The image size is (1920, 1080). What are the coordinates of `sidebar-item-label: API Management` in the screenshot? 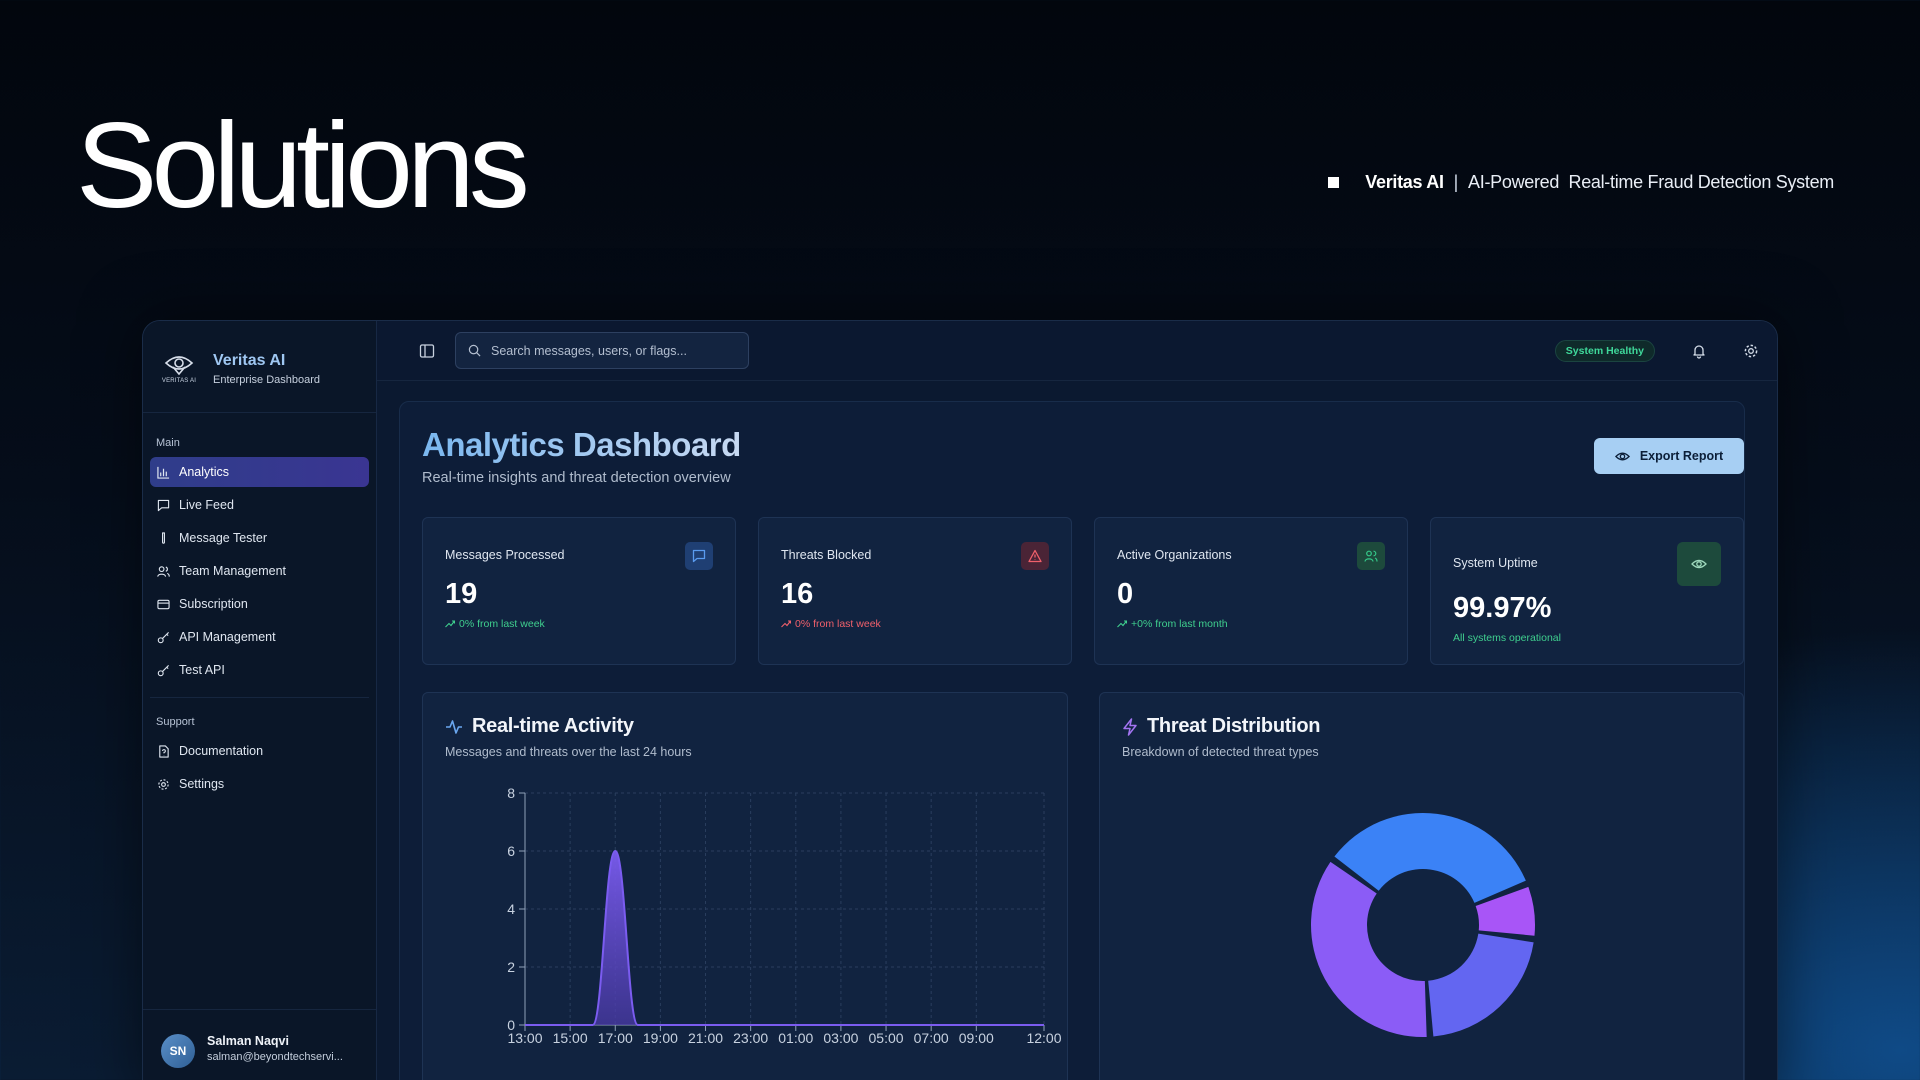 It's located at (227, 637).